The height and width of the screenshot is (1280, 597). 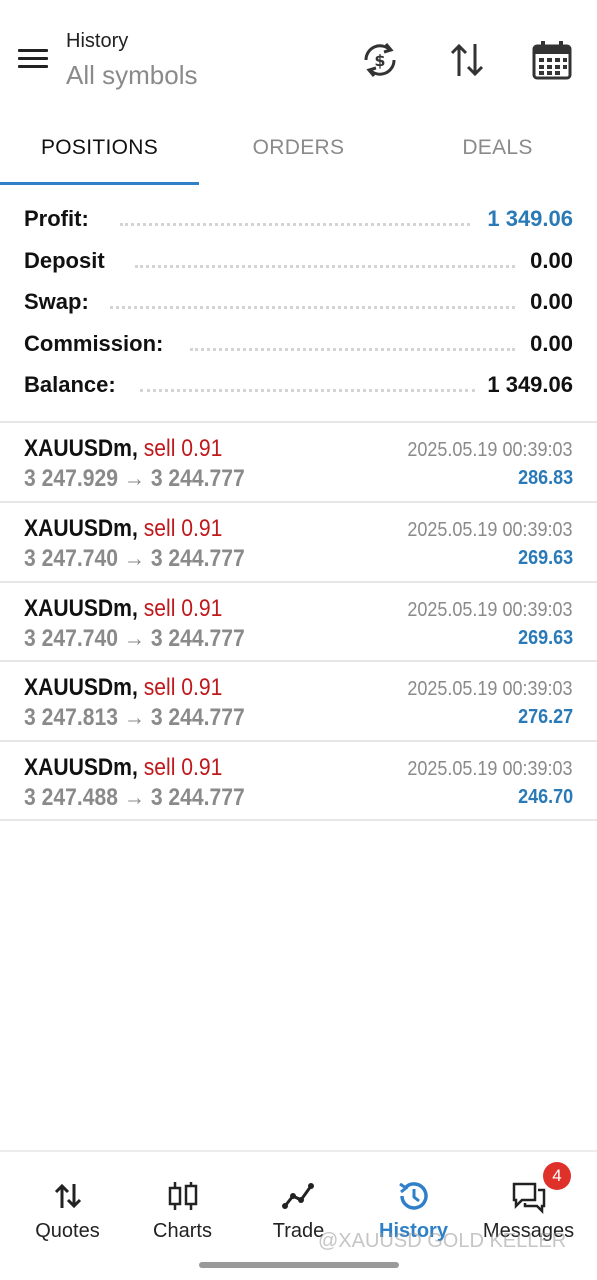 I want to click on position-prices: 3 247.813 → 3 244.777, so click(x=134, y=717).